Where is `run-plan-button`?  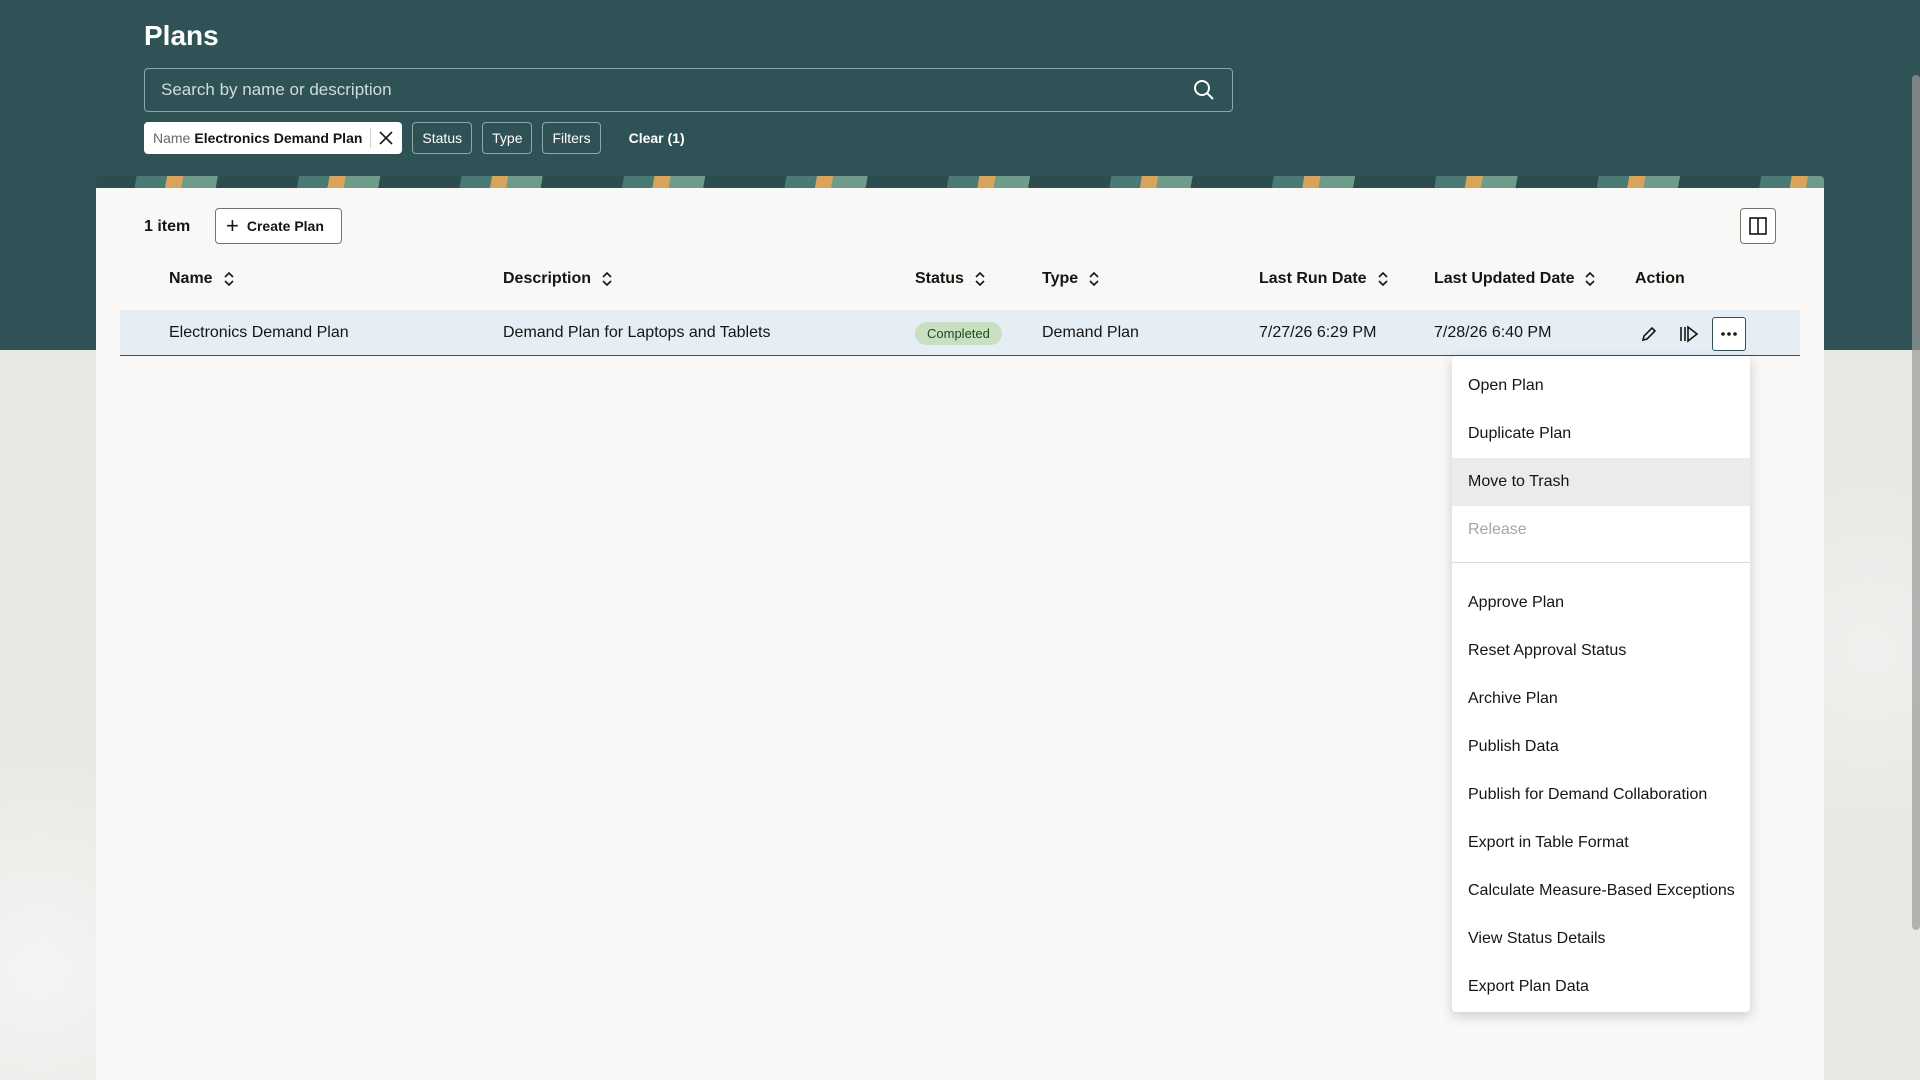
run-plan-button is located at coordinates (1689, 334).